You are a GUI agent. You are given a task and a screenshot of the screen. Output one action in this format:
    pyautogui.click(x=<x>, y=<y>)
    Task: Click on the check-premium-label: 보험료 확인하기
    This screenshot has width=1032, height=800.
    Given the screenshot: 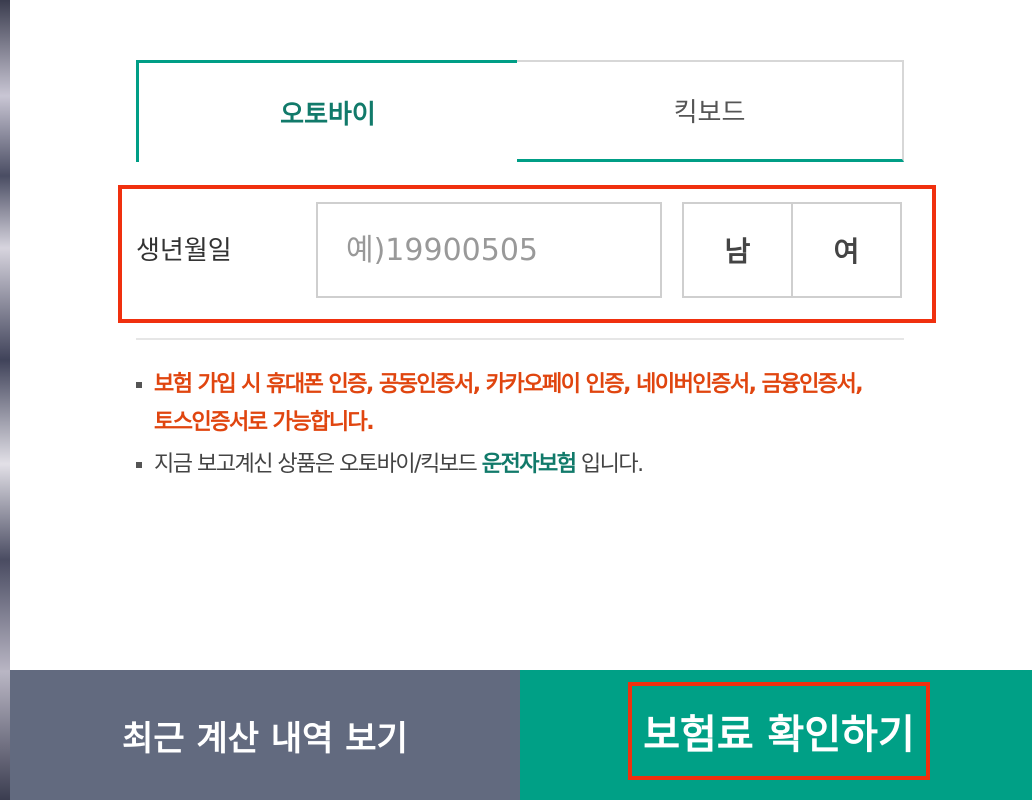 What is the action you would take?
    pyautogui.click(x=779, y=731)
    